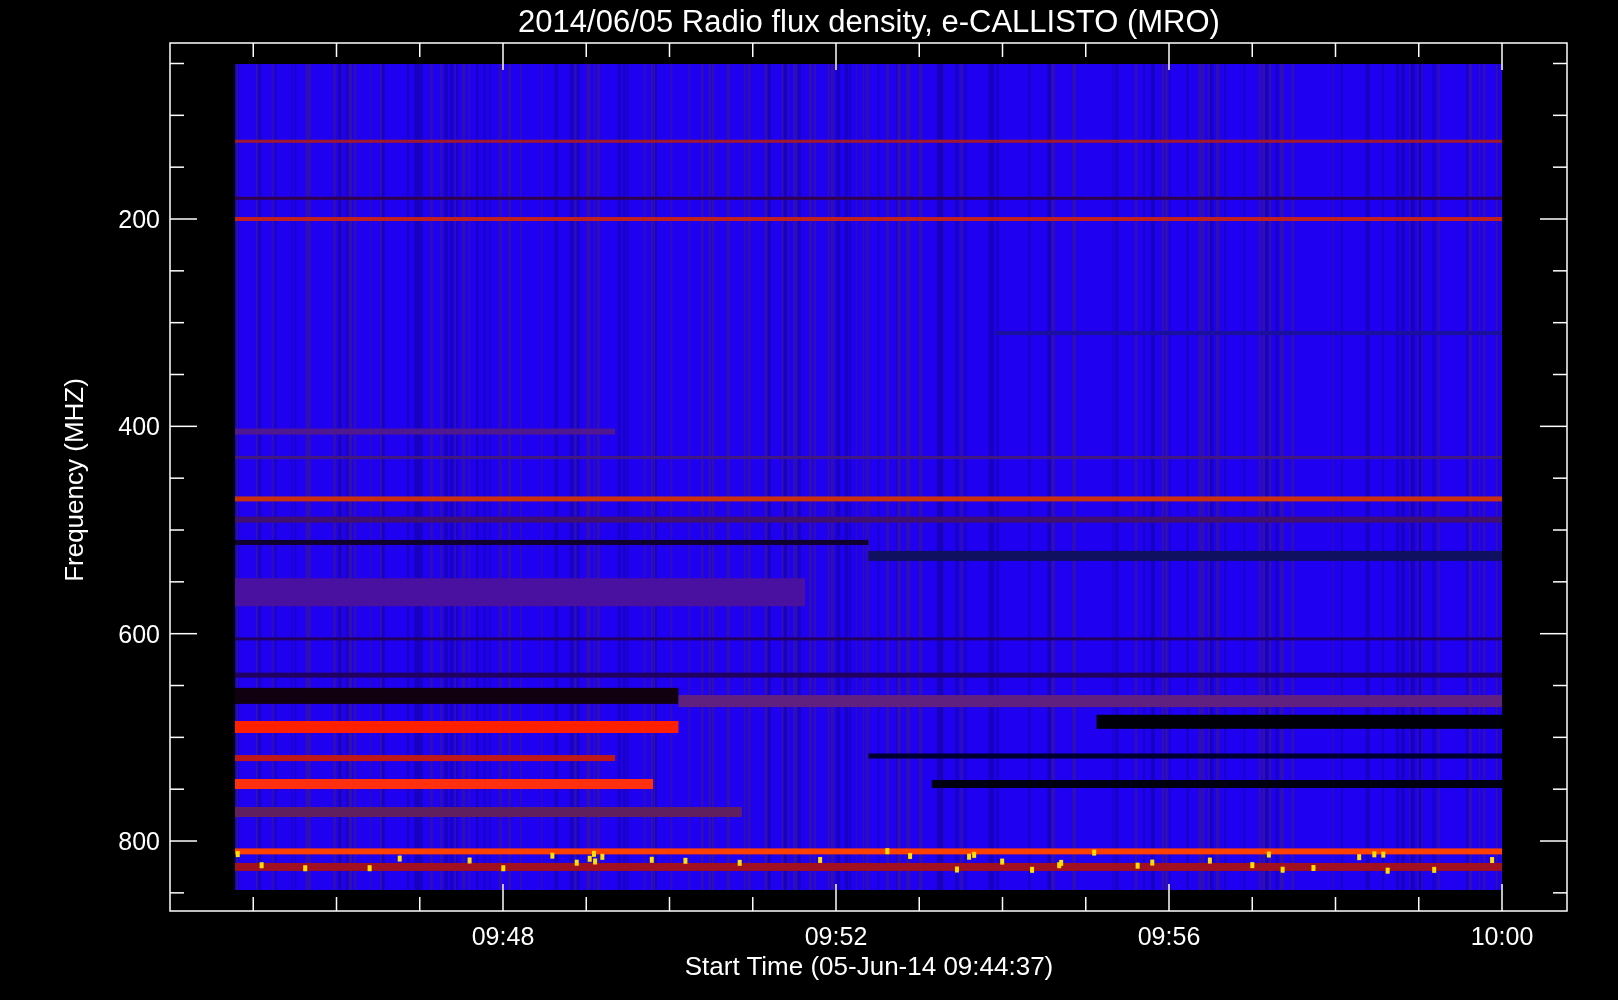 This screenshot has width=1618, height=1000. I want to click on x-tick-label: 09:52, so click(836, 936).